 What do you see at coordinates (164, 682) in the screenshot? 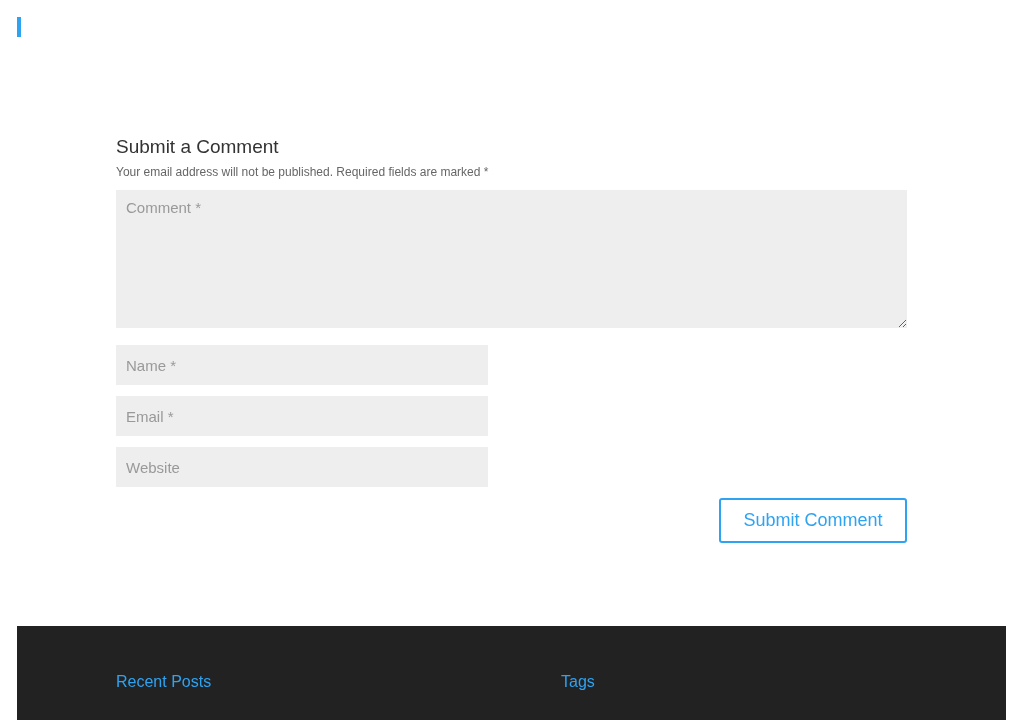
I see `widget-title: Recent Posts` at bounding box center [164, 682].